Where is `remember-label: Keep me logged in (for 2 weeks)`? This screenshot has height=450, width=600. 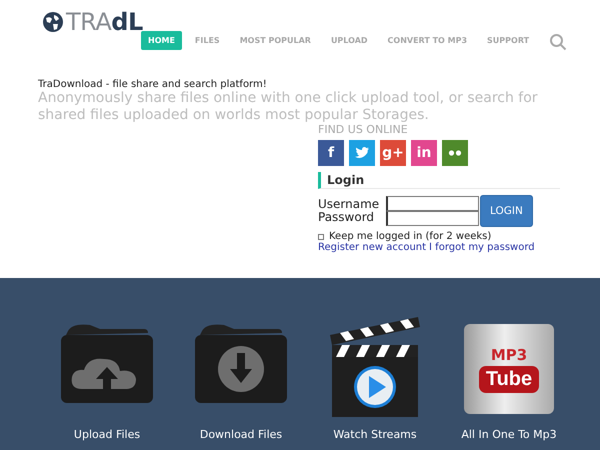
remember-label: Keep me logged in (for 2 weeks) is located at coordinates (410, 236).